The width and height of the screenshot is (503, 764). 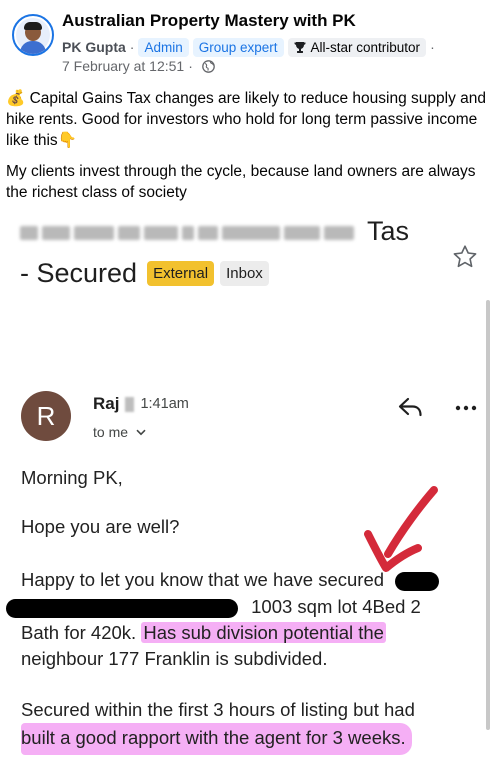 What do you see at coordinates (144, 273) in the screenshot?
I see `subject-line-2: - Secured External Inbox` at bounding box center [144, 273].